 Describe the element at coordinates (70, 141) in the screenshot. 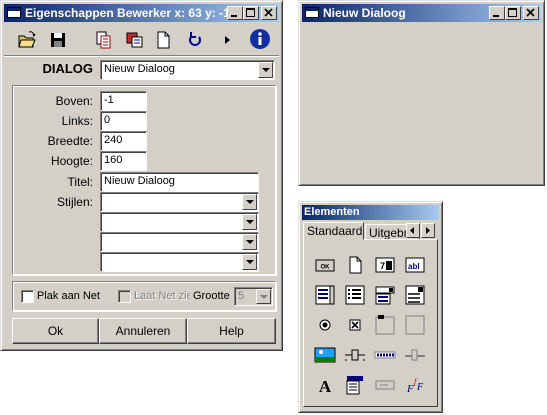

I see `field-label-breedte: Breedte:` at that location.